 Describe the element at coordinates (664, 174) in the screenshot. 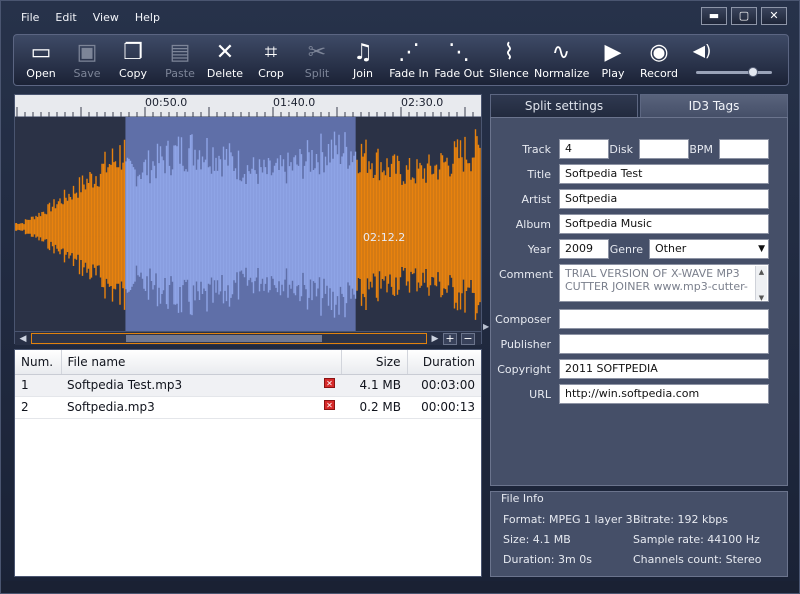

I see `title-field: Softpedia Test` at that location.